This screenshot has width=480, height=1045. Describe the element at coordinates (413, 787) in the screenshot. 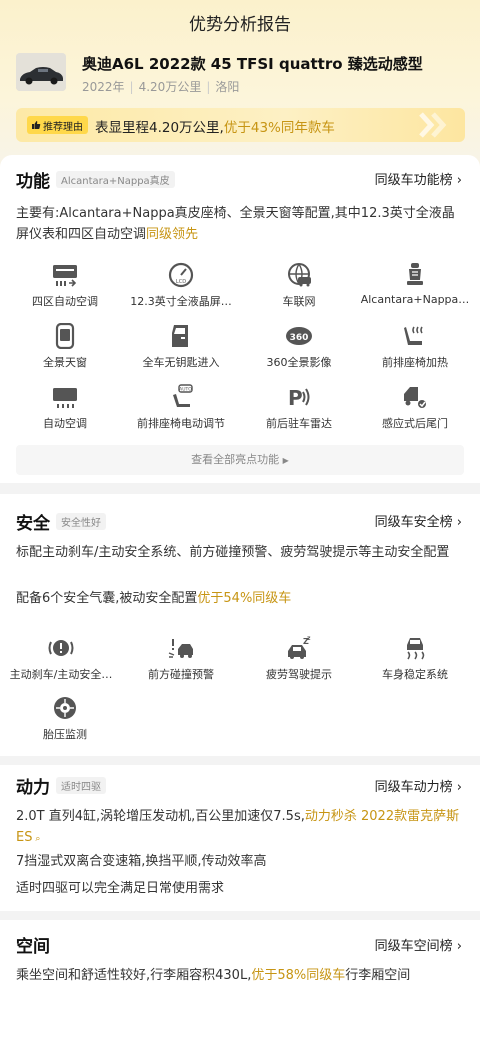

I see `power-rank-label: 同级车动力榜` at that location.